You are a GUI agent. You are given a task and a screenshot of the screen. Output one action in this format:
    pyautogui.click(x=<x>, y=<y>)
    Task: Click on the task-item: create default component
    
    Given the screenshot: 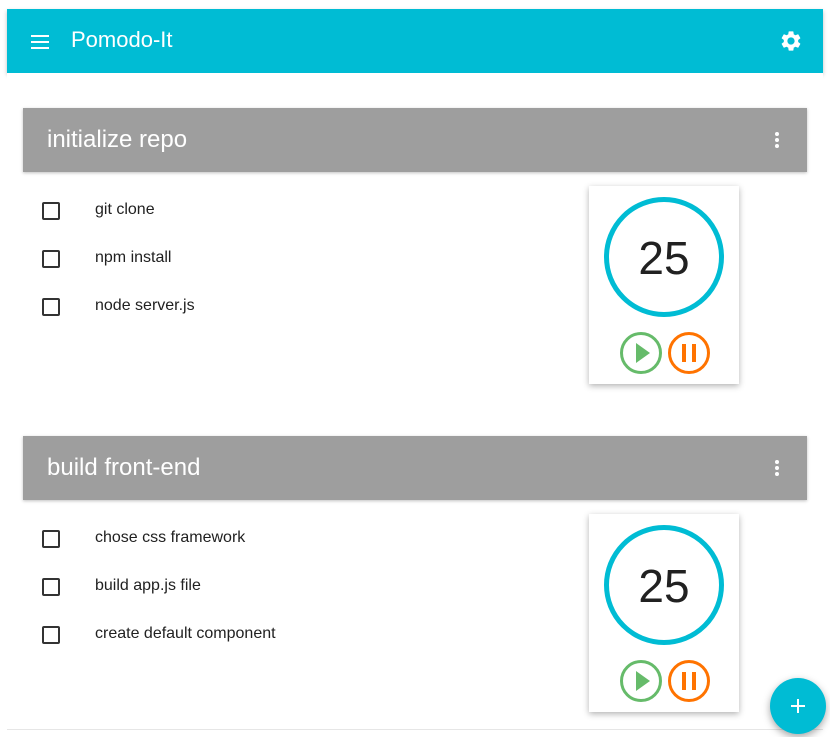 What is the action you would take?
    pyautogui.click(x=292, y=636)
    